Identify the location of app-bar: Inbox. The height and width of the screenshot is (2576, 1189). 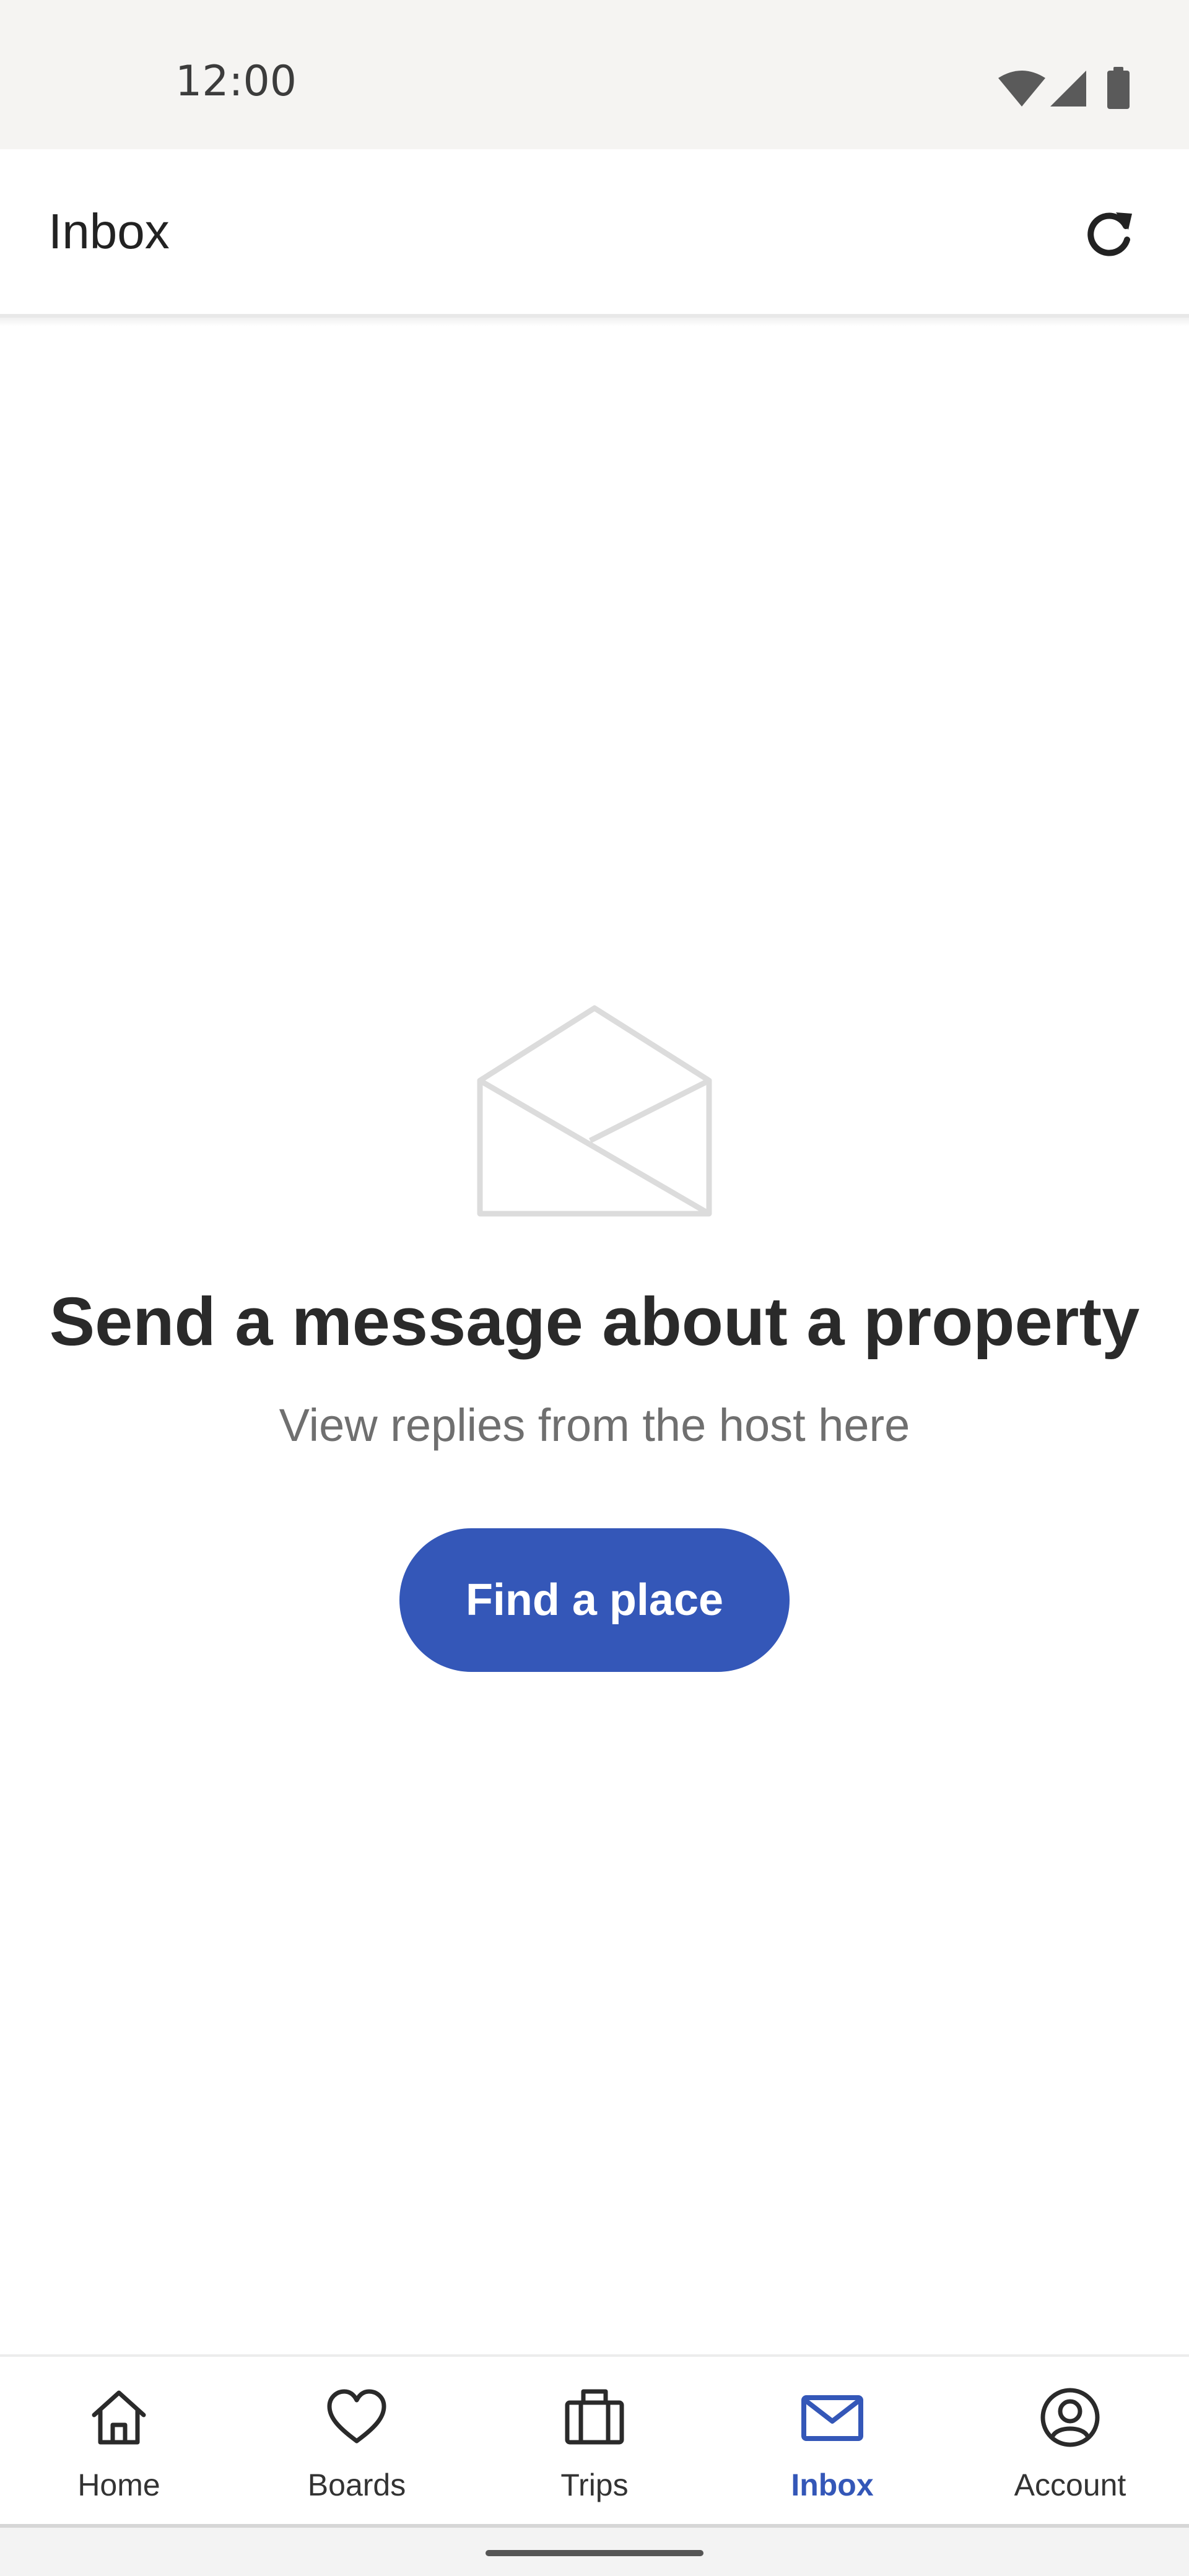
(594, 233).